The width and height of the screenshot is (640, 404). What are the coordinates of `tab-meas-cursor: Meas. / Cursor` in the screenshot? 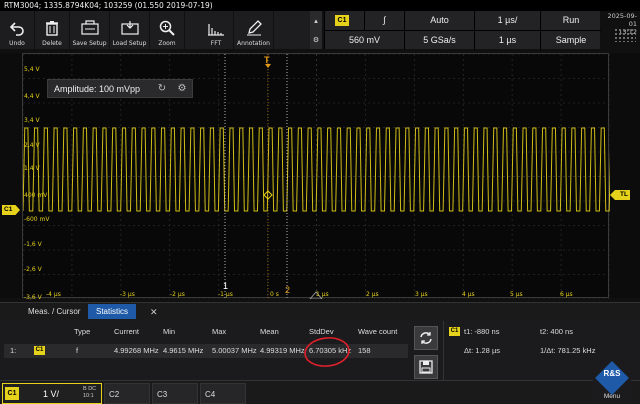 It's located at (54, 312).